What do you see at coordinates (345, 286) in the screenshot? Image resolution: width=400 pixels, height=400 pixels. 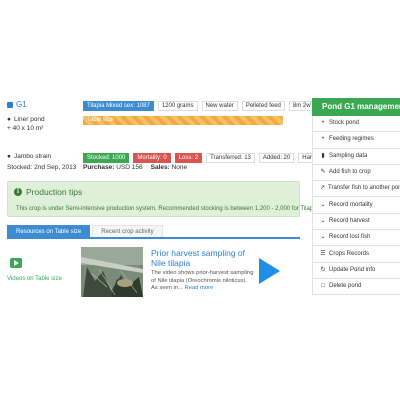 I see `sidebar-item-label: Delete pond` at bounding box center [345, 286].